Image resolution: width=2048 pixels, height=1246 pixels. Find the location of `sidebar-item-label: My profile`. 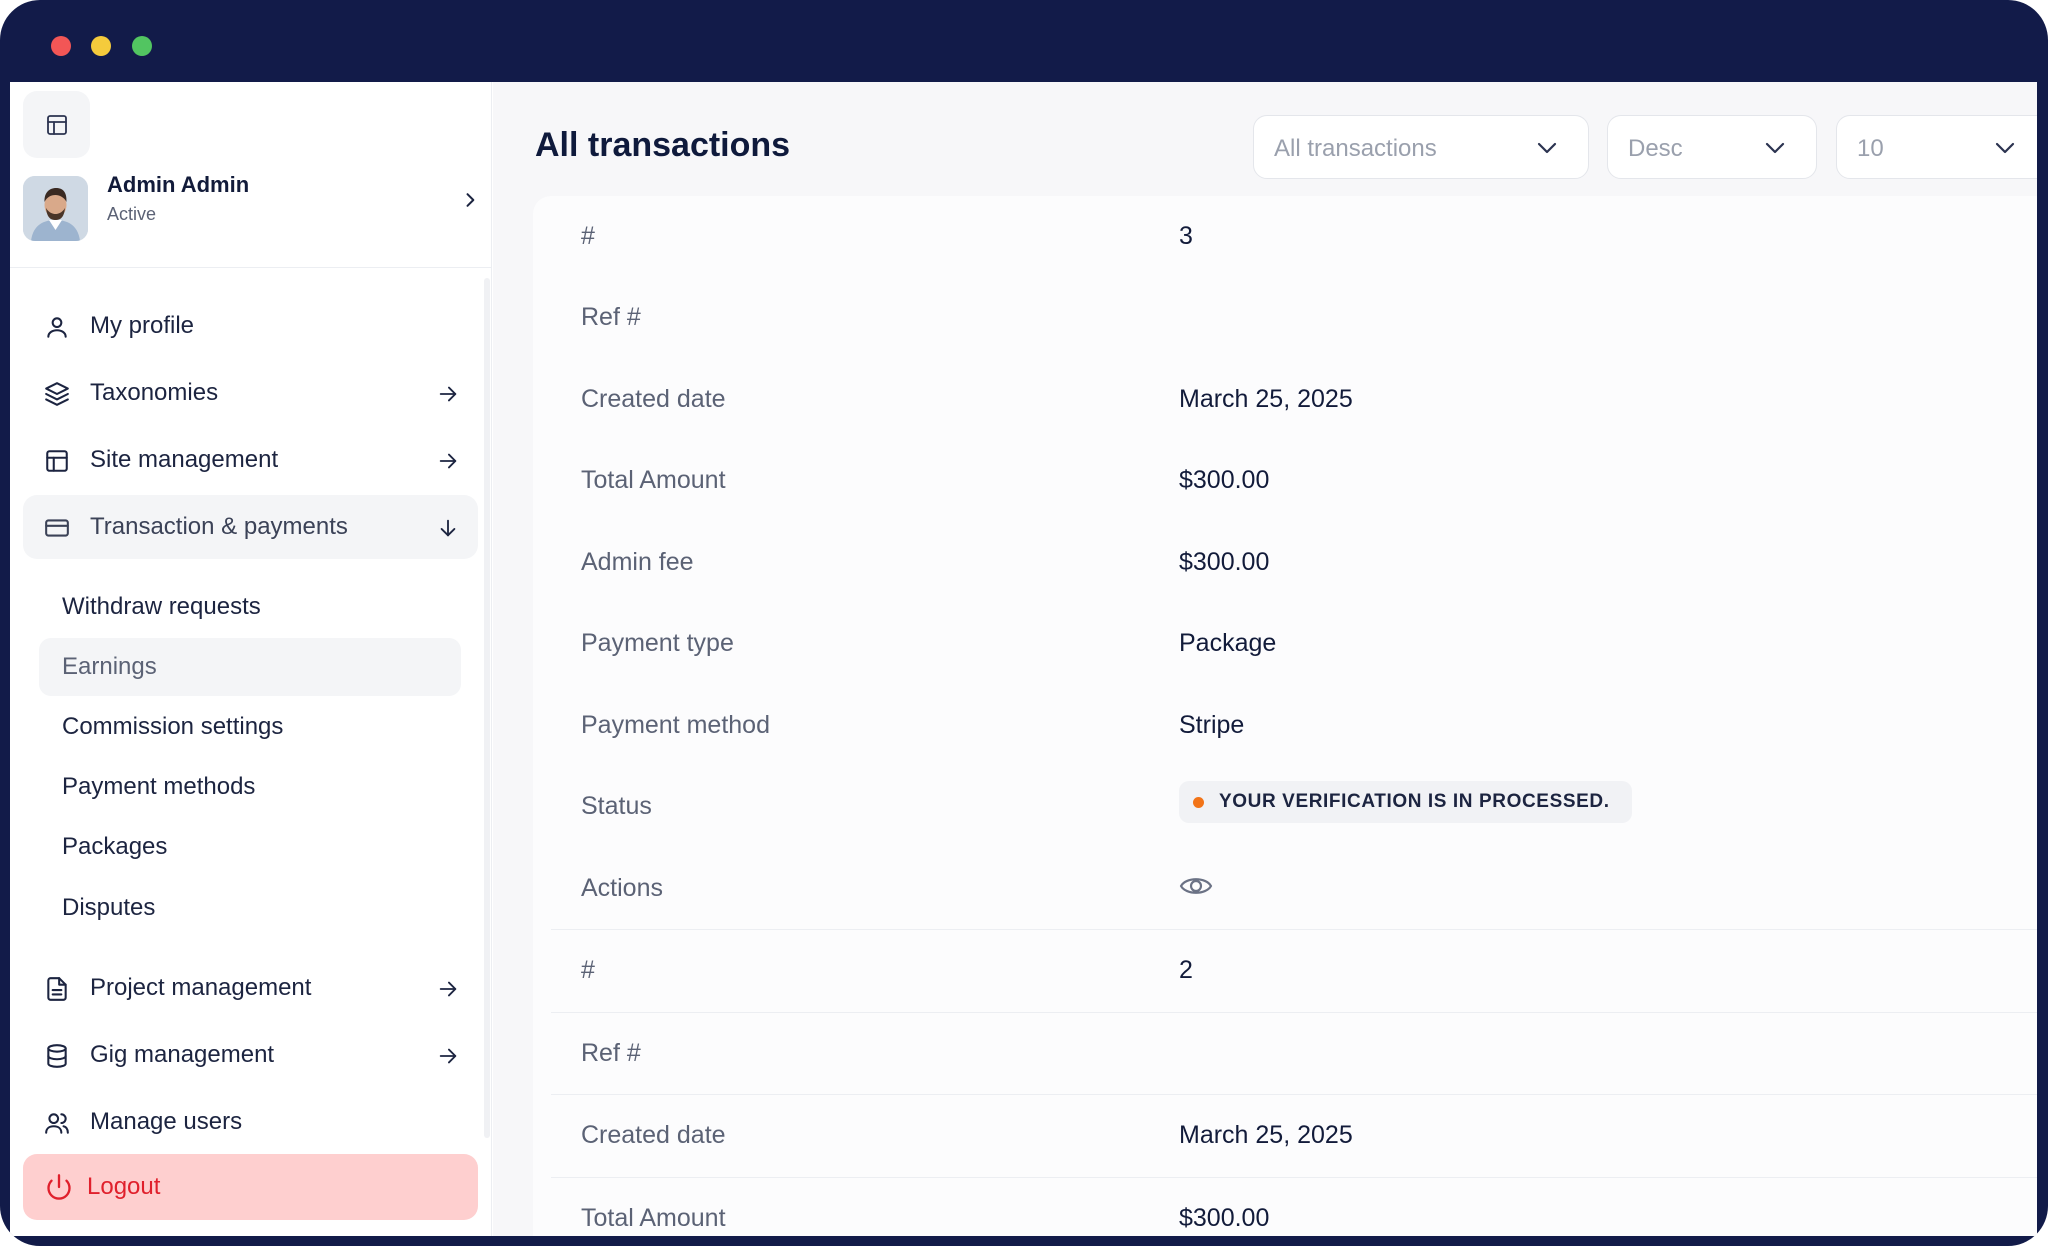

sidebar-item-label: My profile is located at coordinates (142, 325).